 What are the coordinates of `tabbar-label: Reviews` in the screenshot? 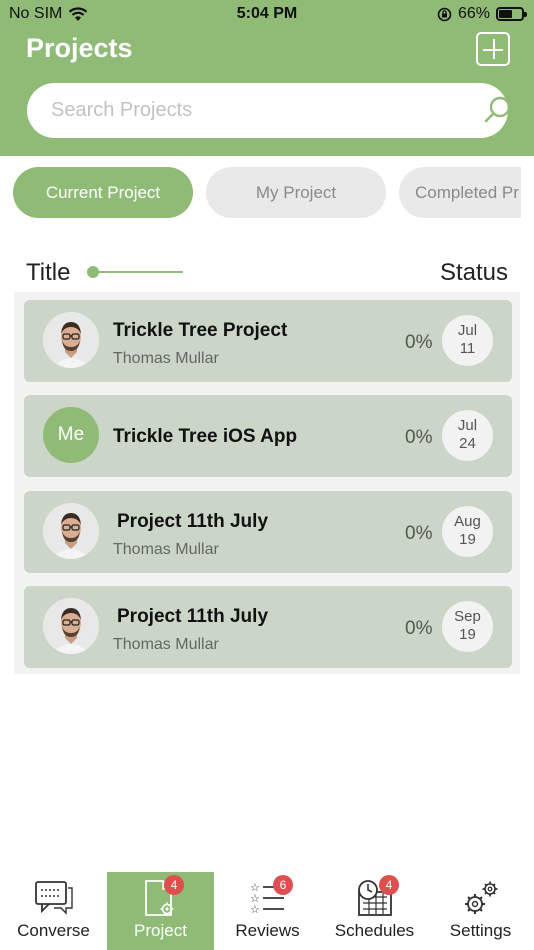 It's located at (267, 930).